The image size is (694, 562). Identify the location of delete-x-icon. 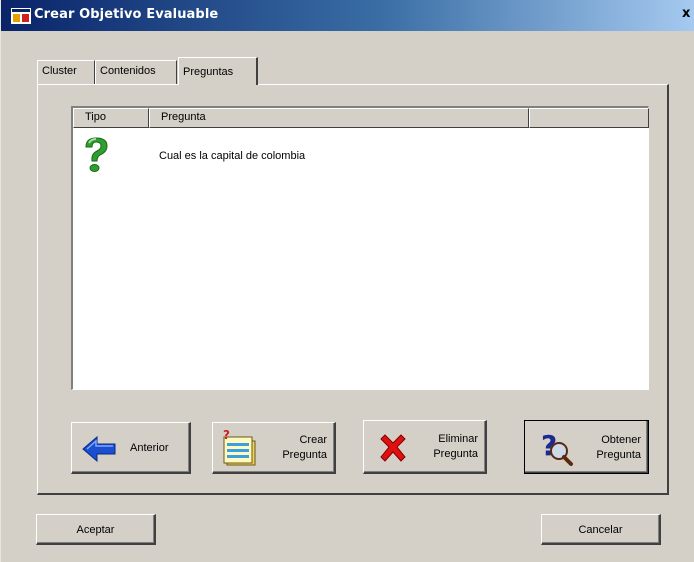
(393, 448).